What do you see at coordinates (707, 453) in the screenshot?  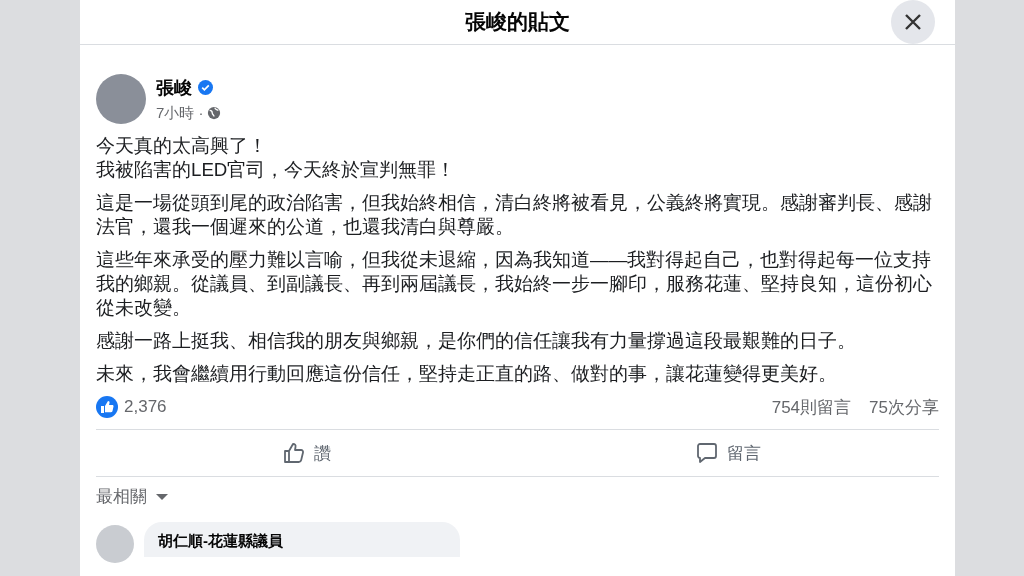 I see `speech-bubble-icon` at bounding box center [707, 453].